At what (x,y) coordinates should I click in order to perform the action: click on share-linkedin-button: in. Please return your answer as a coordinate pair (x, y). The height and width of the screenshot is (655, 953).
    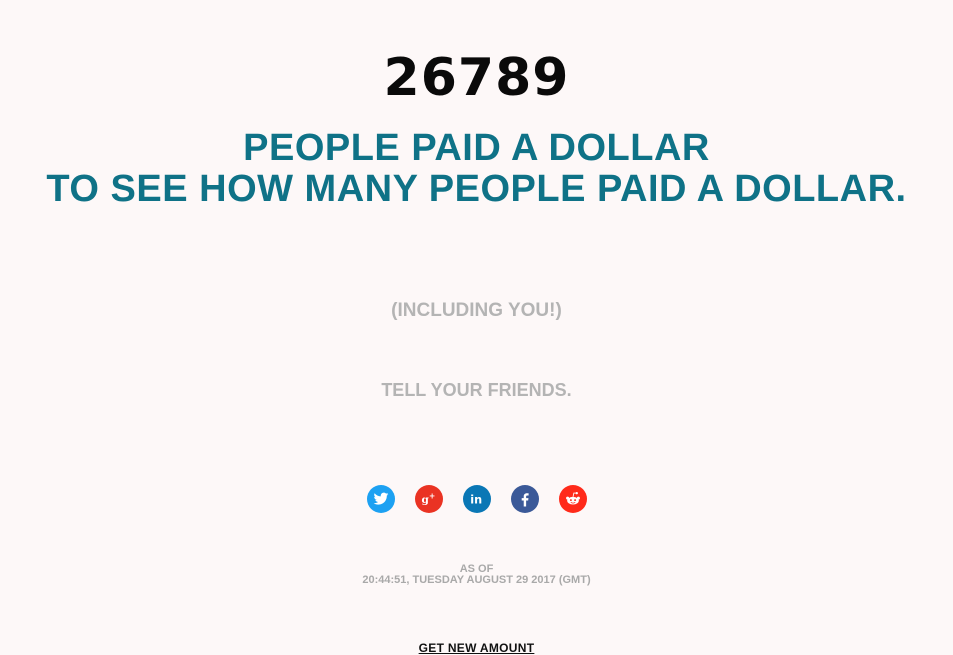
    Looking at the image, I should click on (476, 499).